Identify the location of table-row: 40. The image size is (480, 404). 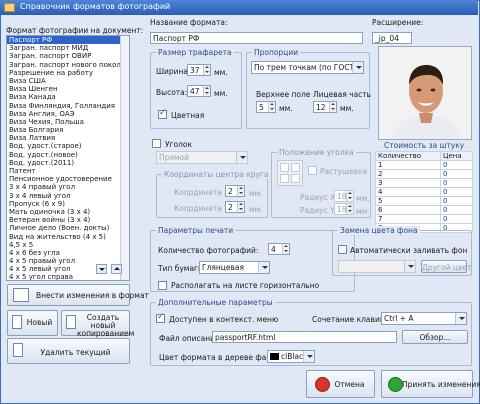
(423, 192).